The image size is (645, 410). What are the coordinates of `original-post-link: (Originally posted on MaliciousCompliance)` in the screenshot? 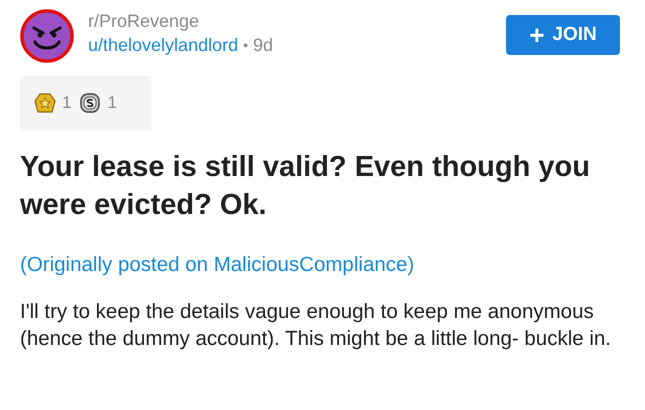 It's located at (217, 264).